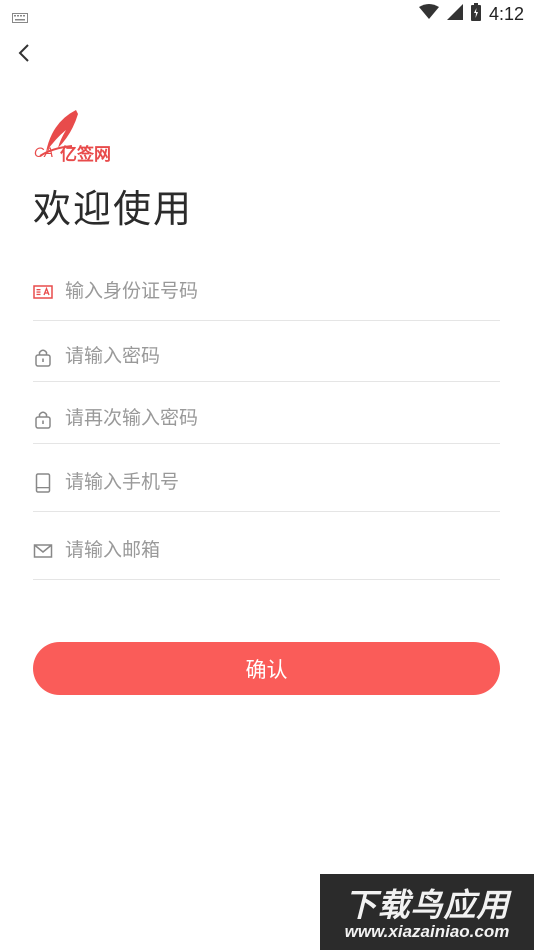 The height and width of the screenshot is (950, 534). What do you see at coordinates (454, 14) in the screenshot?
I see `signal-icon` at bounding box center [454, 14].